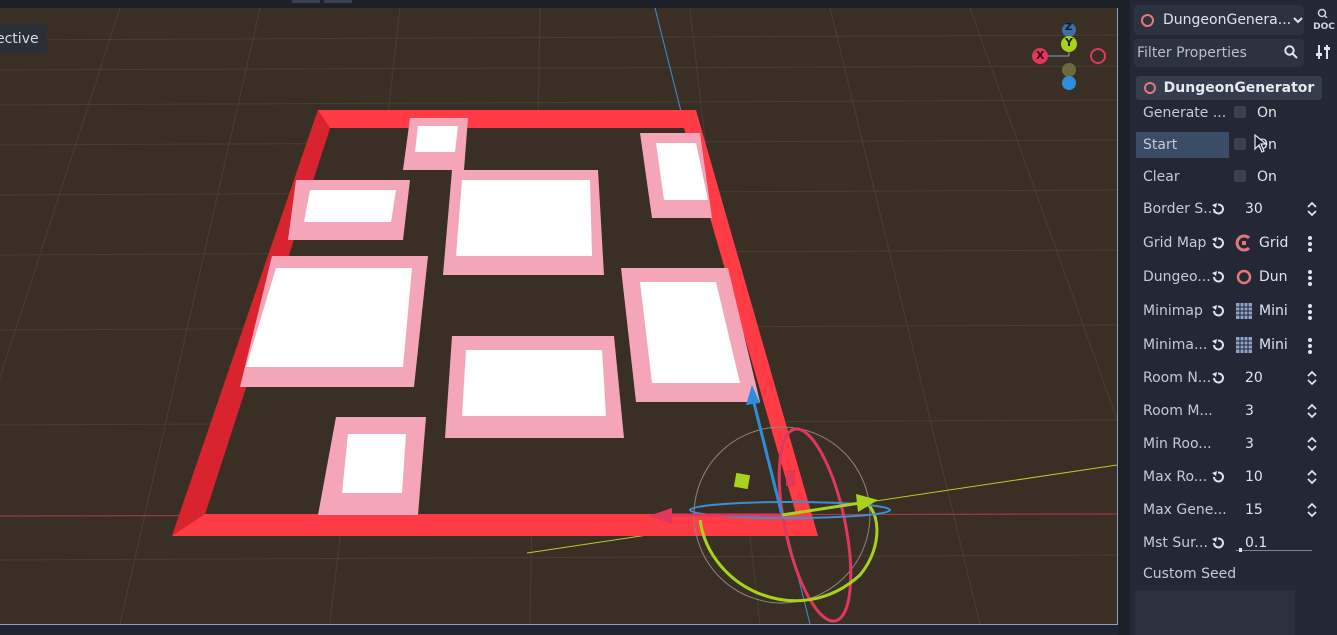 The image size is (1337, 635). Describe the element at coordinates (1261, 143) in the screenshot. I see `mouse-cursor-icon` at that location.